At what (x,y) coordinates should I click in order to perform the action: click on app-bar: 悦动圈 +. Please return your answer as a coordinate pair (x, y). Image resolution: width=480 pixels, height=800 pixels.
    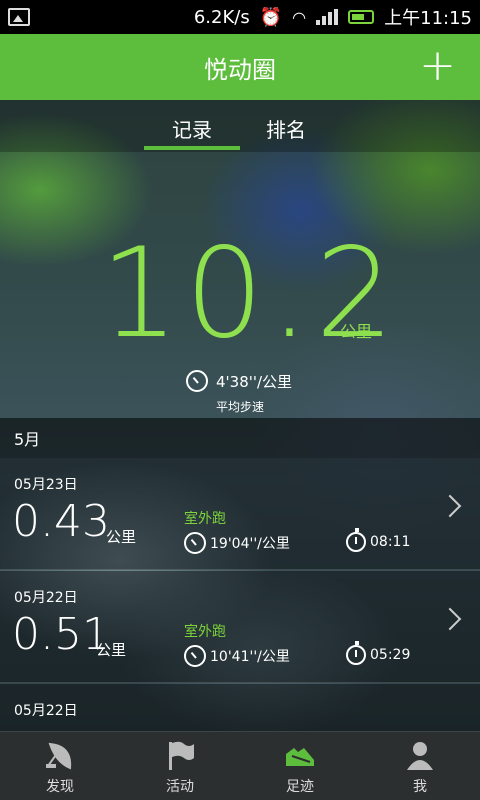
    Looking at the image, I should click on (240, 67).